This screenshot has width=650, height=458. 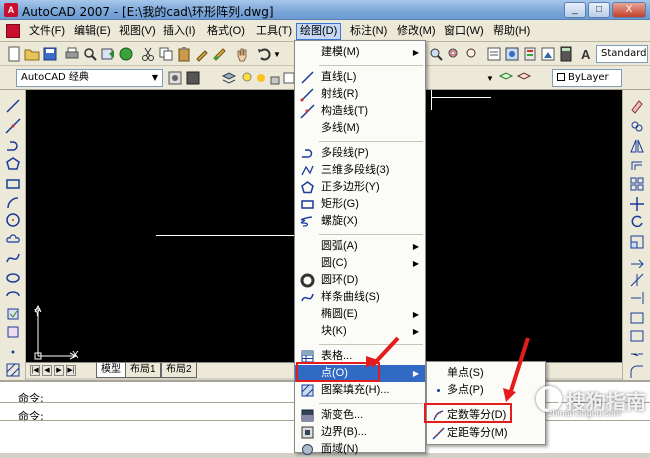 I want to click on plot-preview-icon, so click(x=90, y=54).